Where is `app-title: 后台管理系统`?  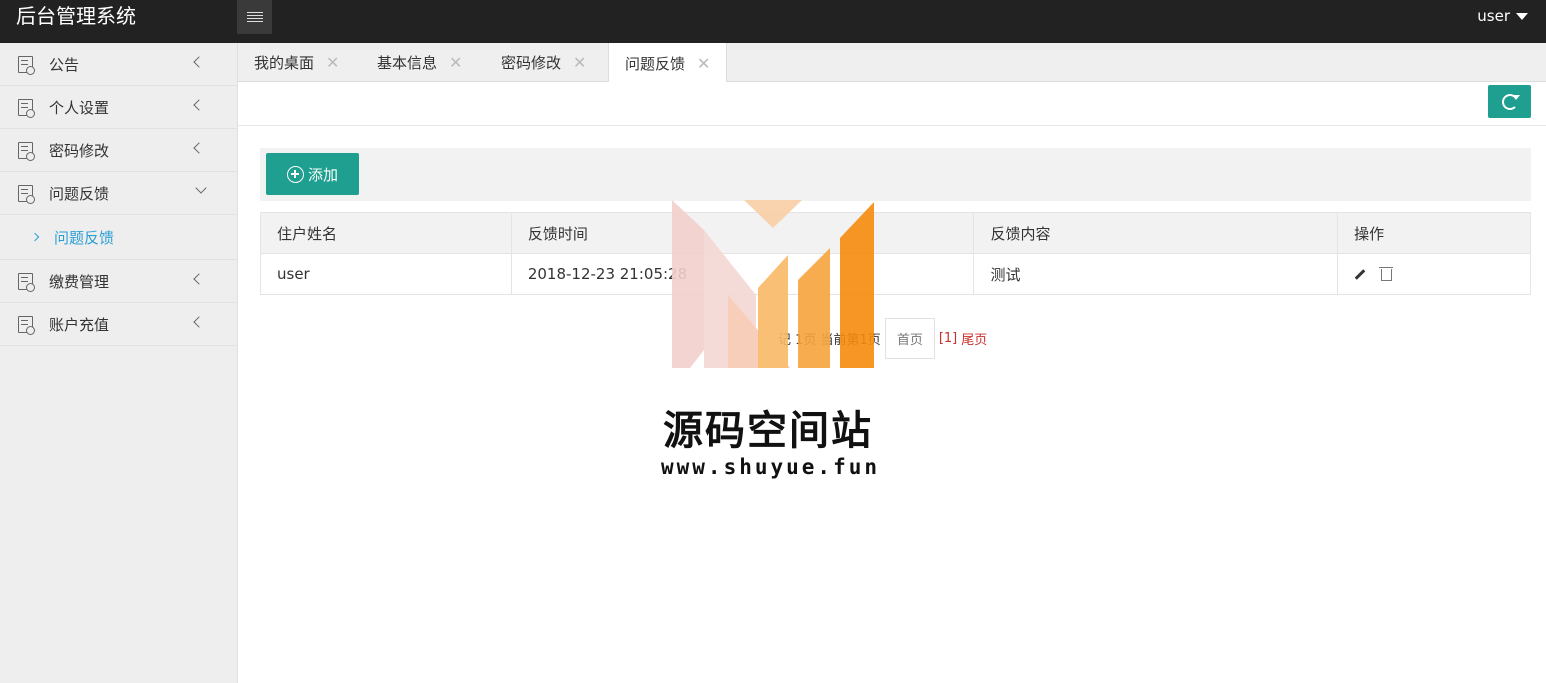
app-title: 后台管理系统 is located at coordinates (76, 16).